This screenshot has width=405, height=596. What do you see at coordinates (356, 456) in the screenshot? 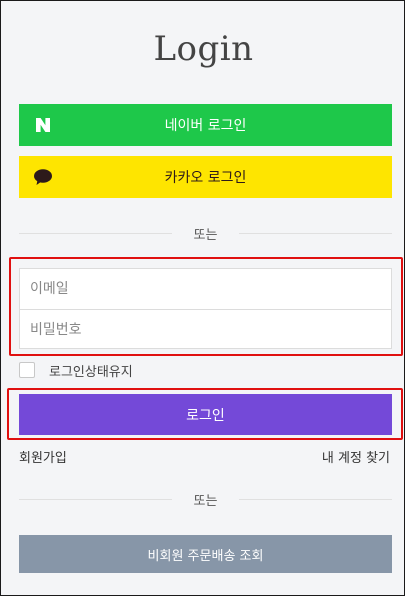
I see `find-account-link: 내 계정 찾기` at bounding box center [356, 456].